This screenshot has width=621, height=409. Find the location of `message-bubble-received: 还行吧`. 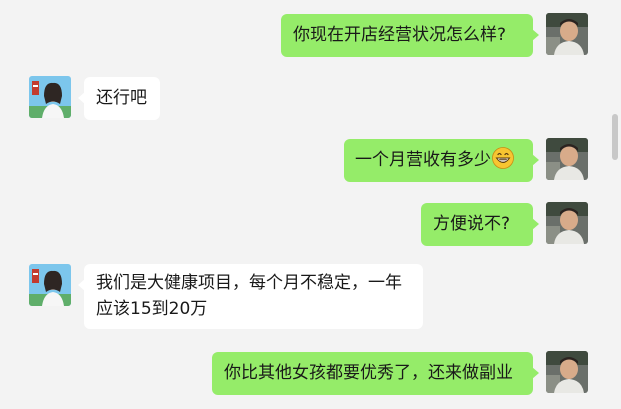

message-bubble-received: 还行吧 is located at coordinates (119, 98).